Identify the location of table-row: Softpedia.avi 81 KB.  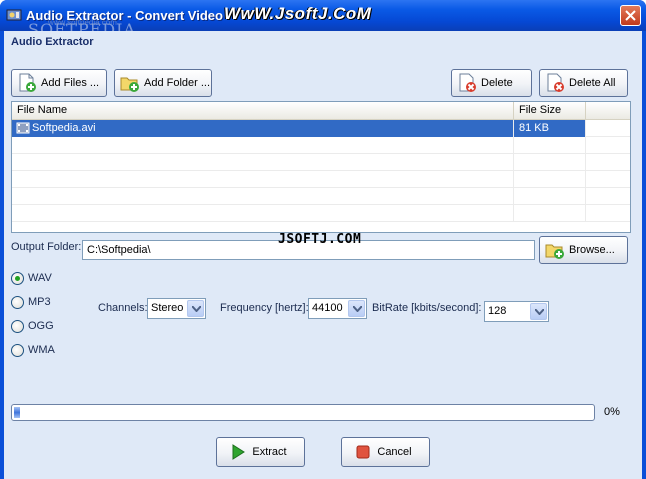
(321, 128).